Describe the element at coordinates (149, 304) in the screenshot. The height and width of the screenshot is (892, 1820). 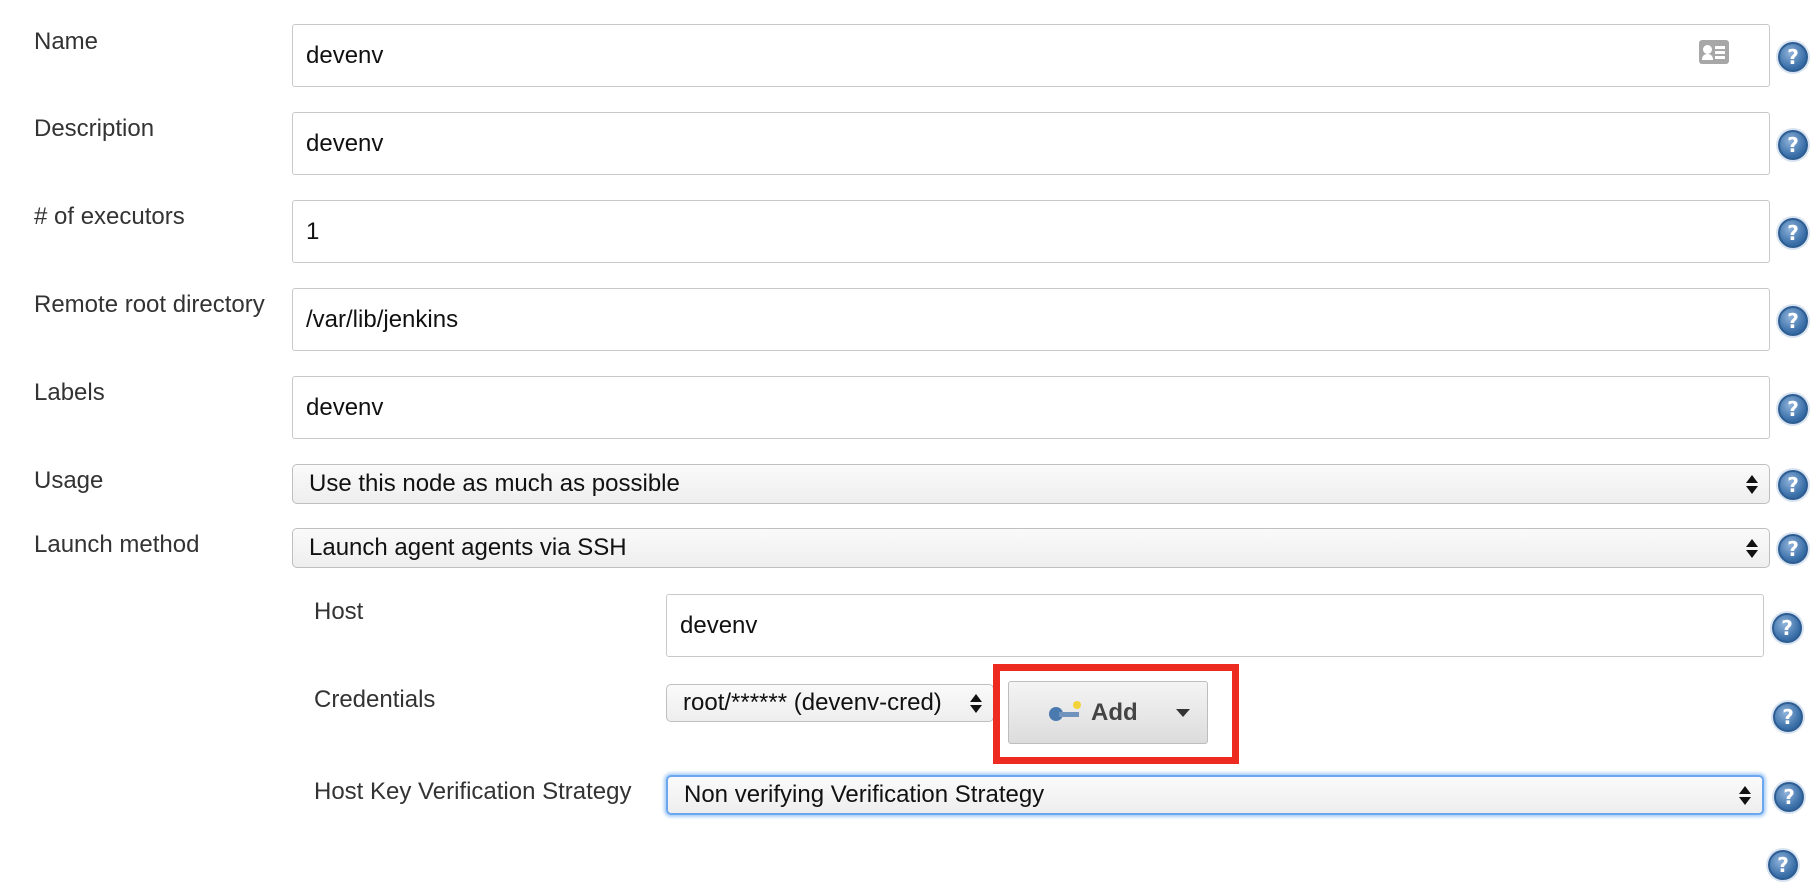
I see `remote-root-label: Remote root directory` at that location.